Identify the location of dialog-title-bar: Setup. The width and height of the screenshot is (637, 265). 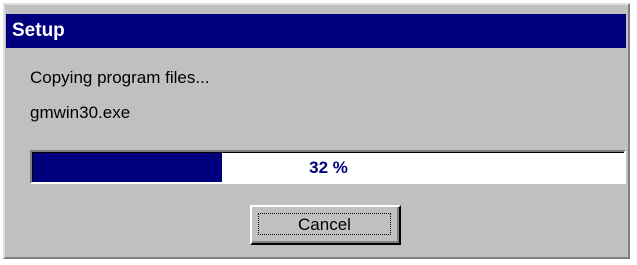
(316, 31).